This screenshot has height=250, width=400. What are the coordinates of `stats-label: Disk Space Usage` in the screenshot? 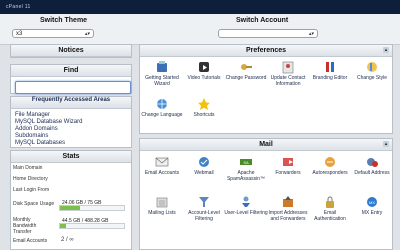 It's located at (34, 204).